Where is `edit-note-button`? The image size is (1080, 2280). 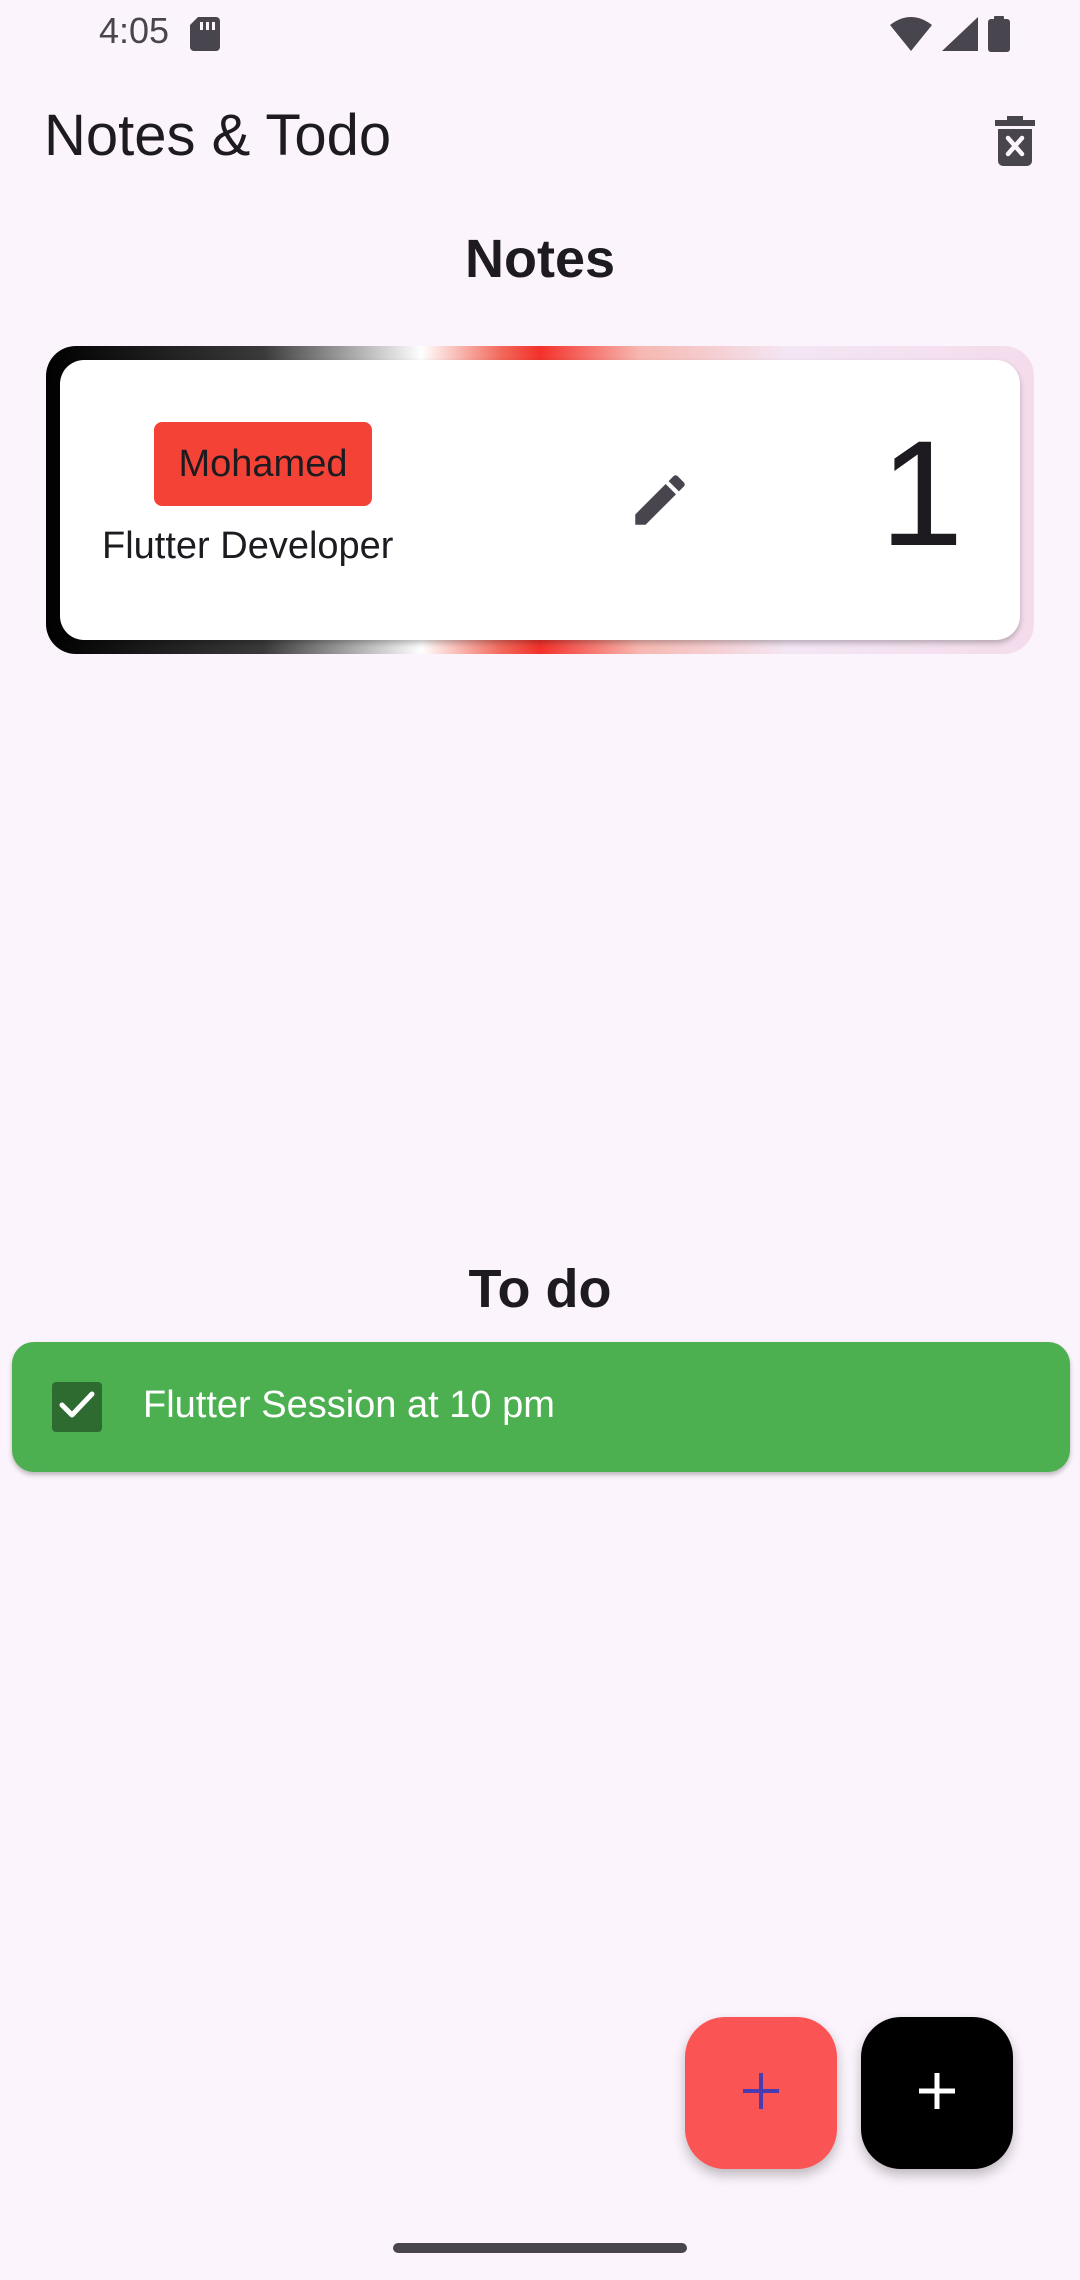 edit-note-button is located at coordinates (660, 502).